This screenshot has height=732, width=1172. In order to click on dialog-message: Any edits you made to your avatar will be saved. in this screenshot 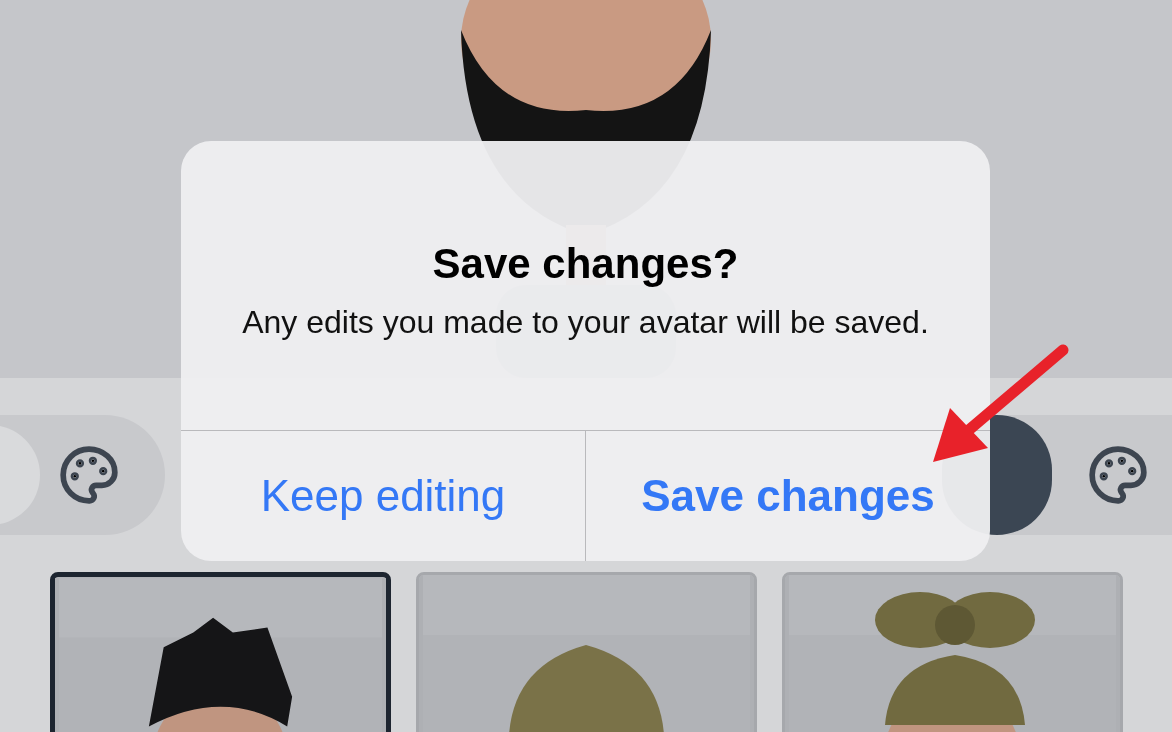, I will do `click(585, 322)`.